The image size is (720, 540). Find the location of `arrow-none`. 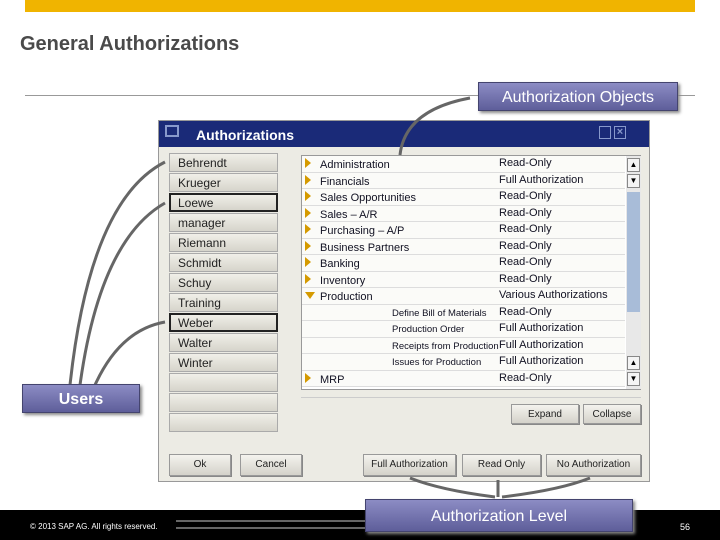

arrow-none is located at coordinates (546, 487).